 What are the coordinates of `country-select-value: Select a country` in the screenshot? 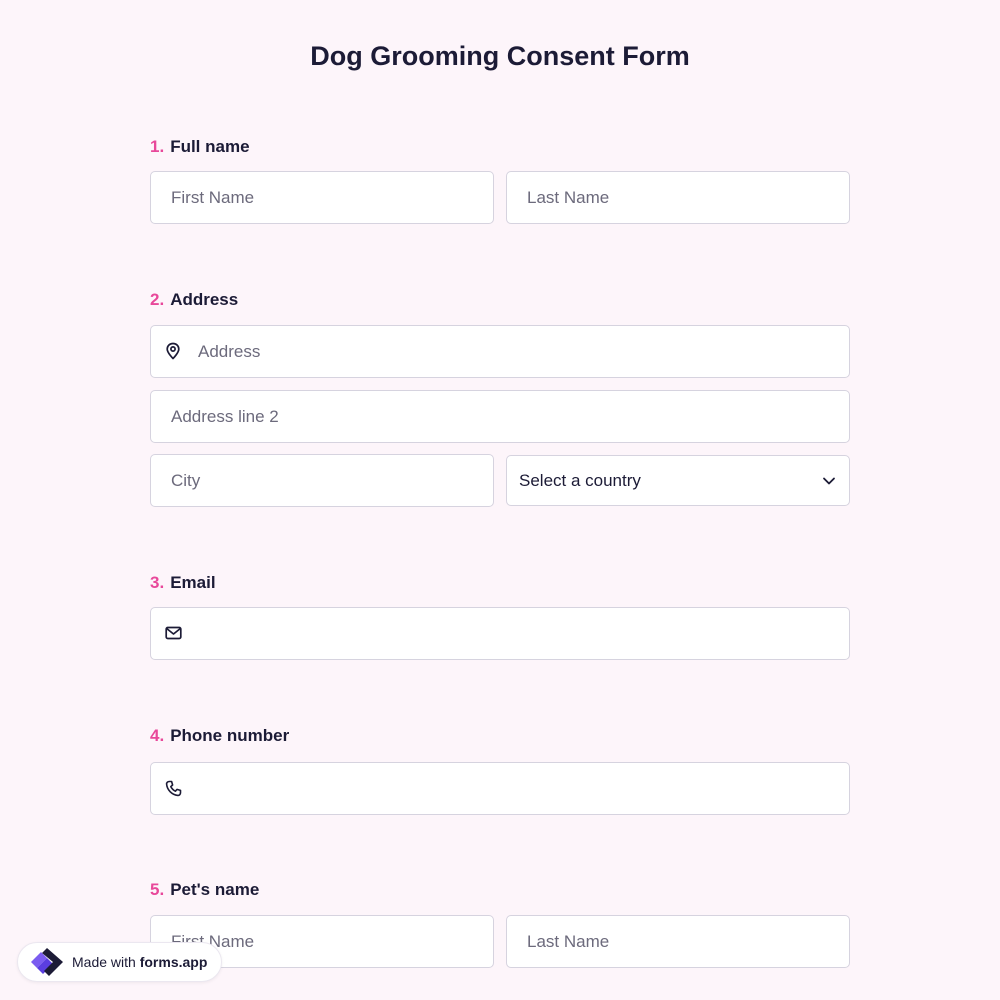 It's located at (580, 480).